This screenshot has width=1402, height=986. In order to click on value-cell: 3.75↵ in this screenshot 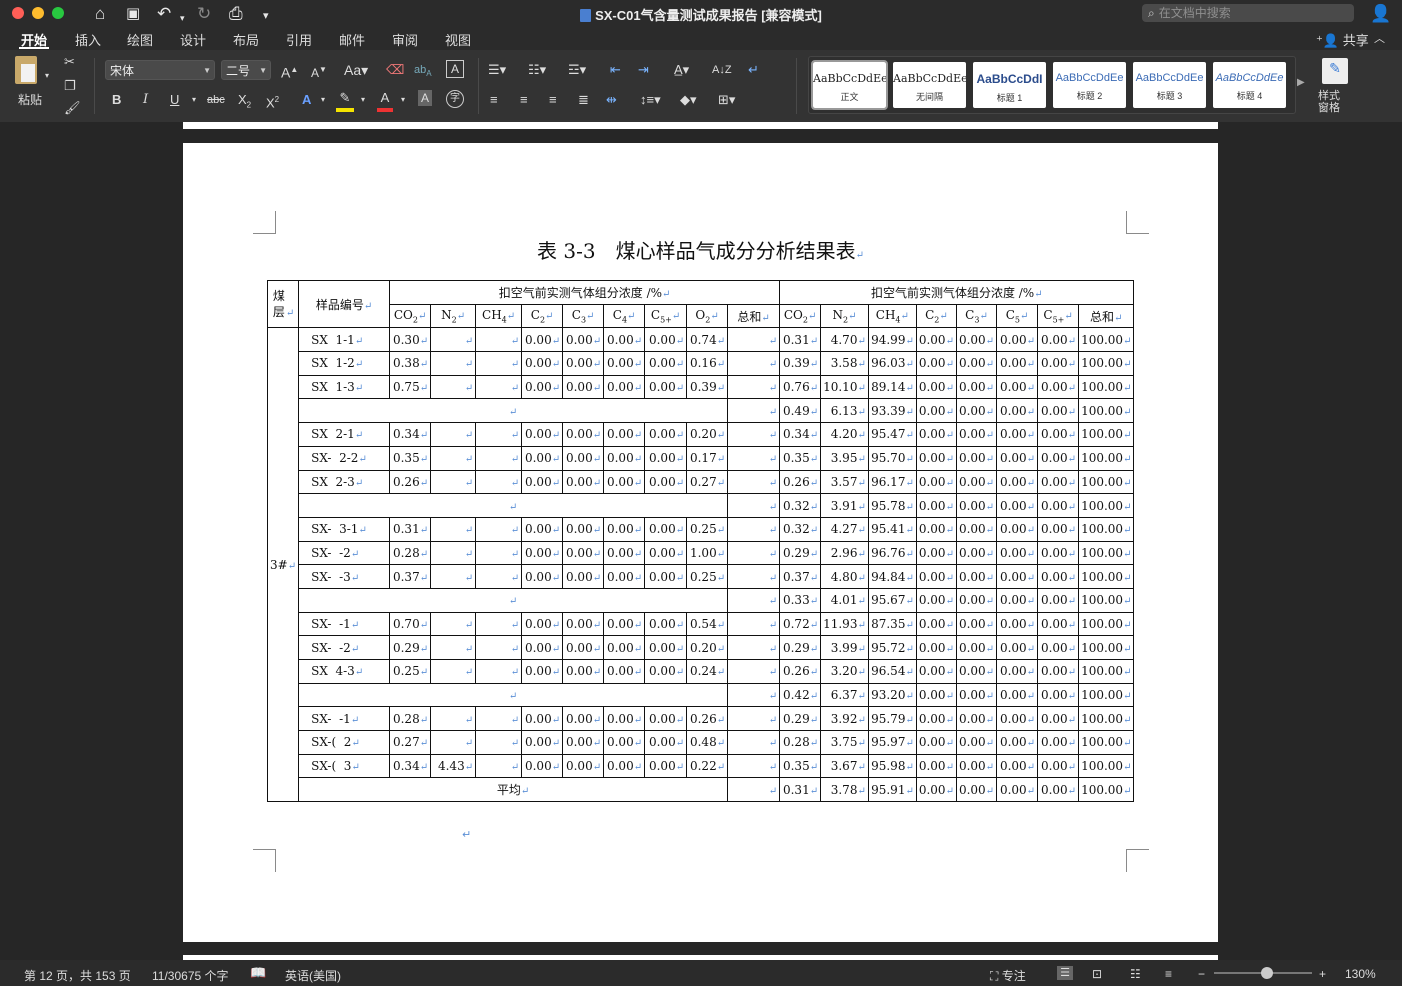, I will do `click(844, 742)`.